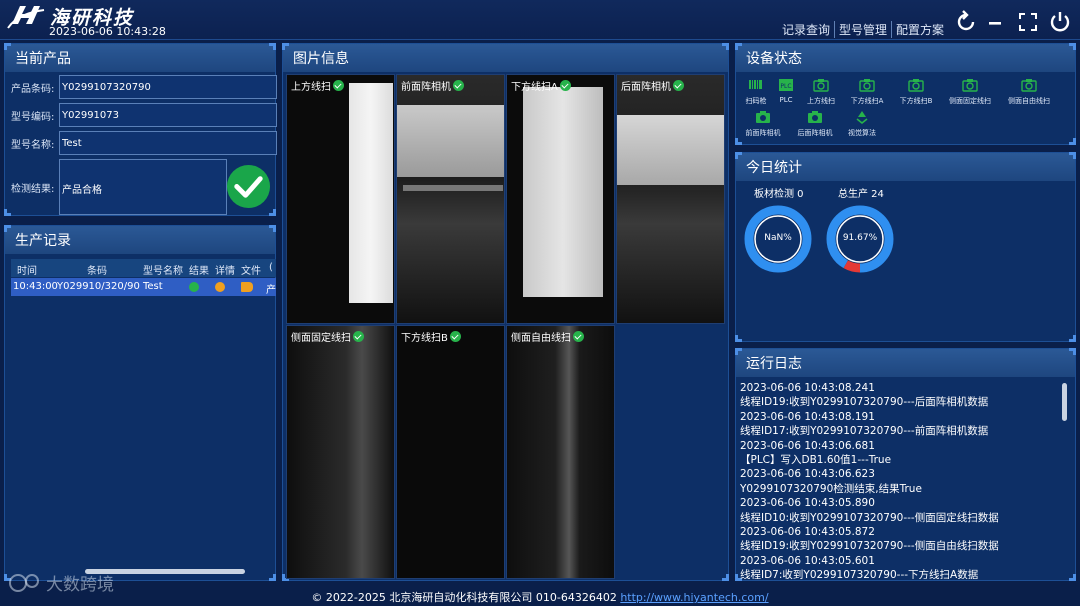 The image size is (1080, 606). I want to click on recycle-icon, so click(862, 118).